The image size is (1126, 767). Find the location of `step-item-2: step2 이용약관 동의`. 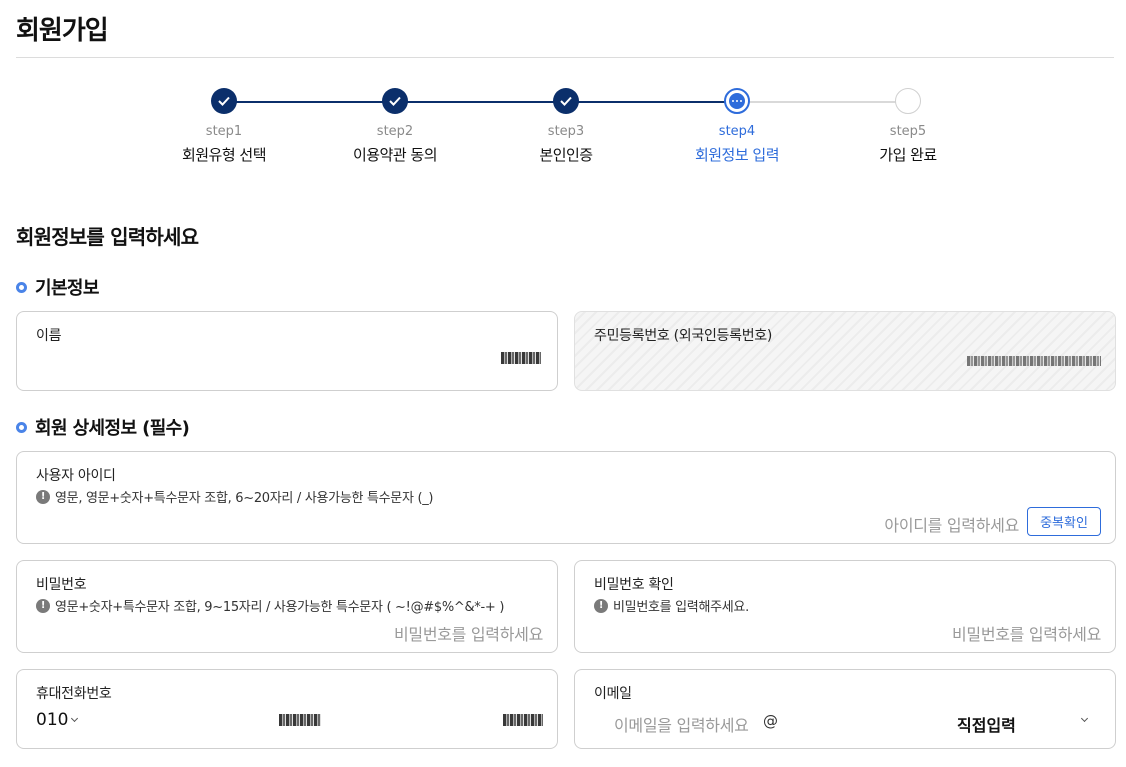

step-item-2: step2 이용약관 동의 is located at coordinates (395, 126).